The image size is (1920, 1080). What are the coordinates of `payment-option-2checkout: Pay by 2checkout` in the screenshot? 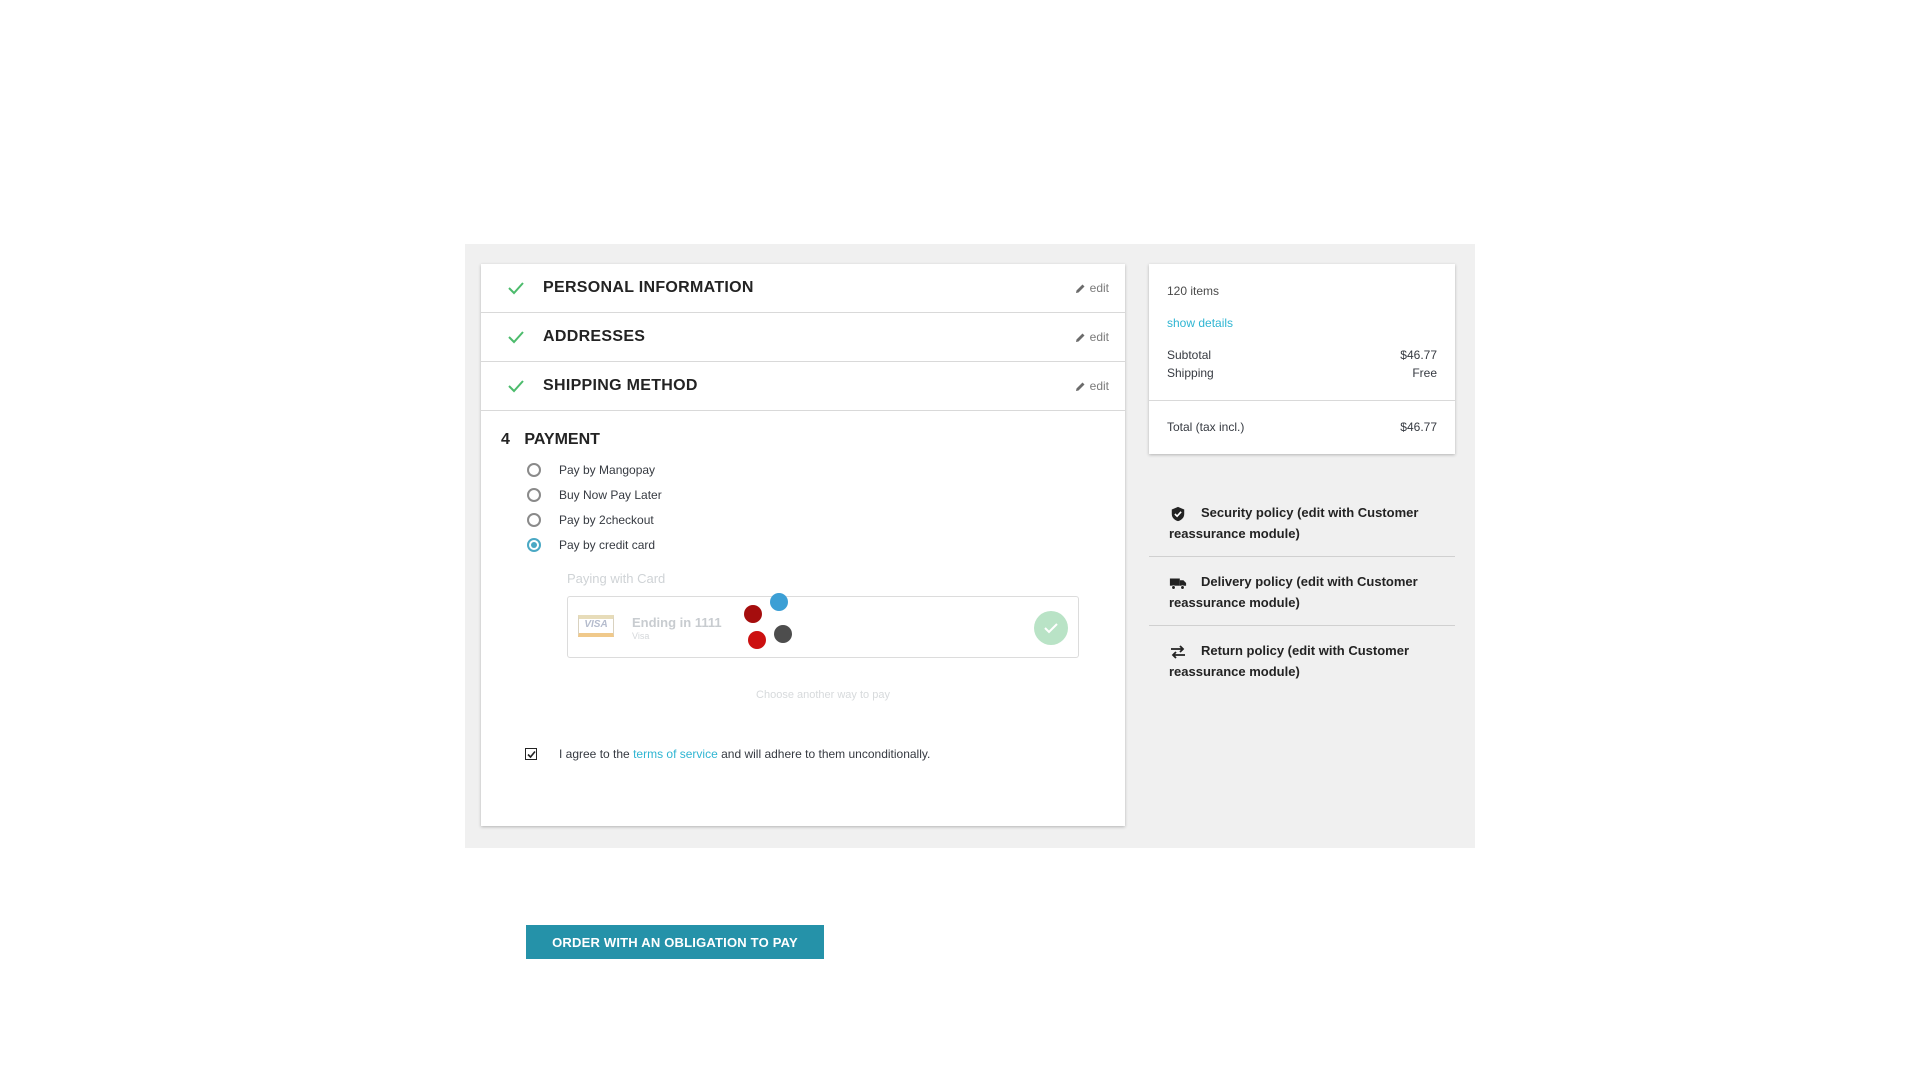 It's located at (594, 519).